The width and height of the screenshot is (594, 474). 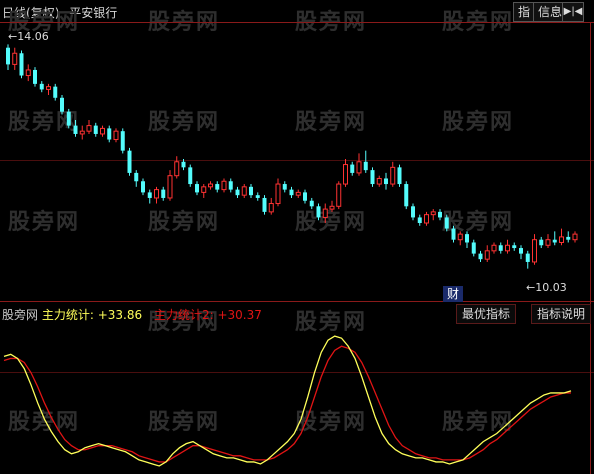 What do you see at coordinates (573, 12) in the screenshot?
I see `nav-toggle-button: ▶|◀` at bounding box center [573, 12].